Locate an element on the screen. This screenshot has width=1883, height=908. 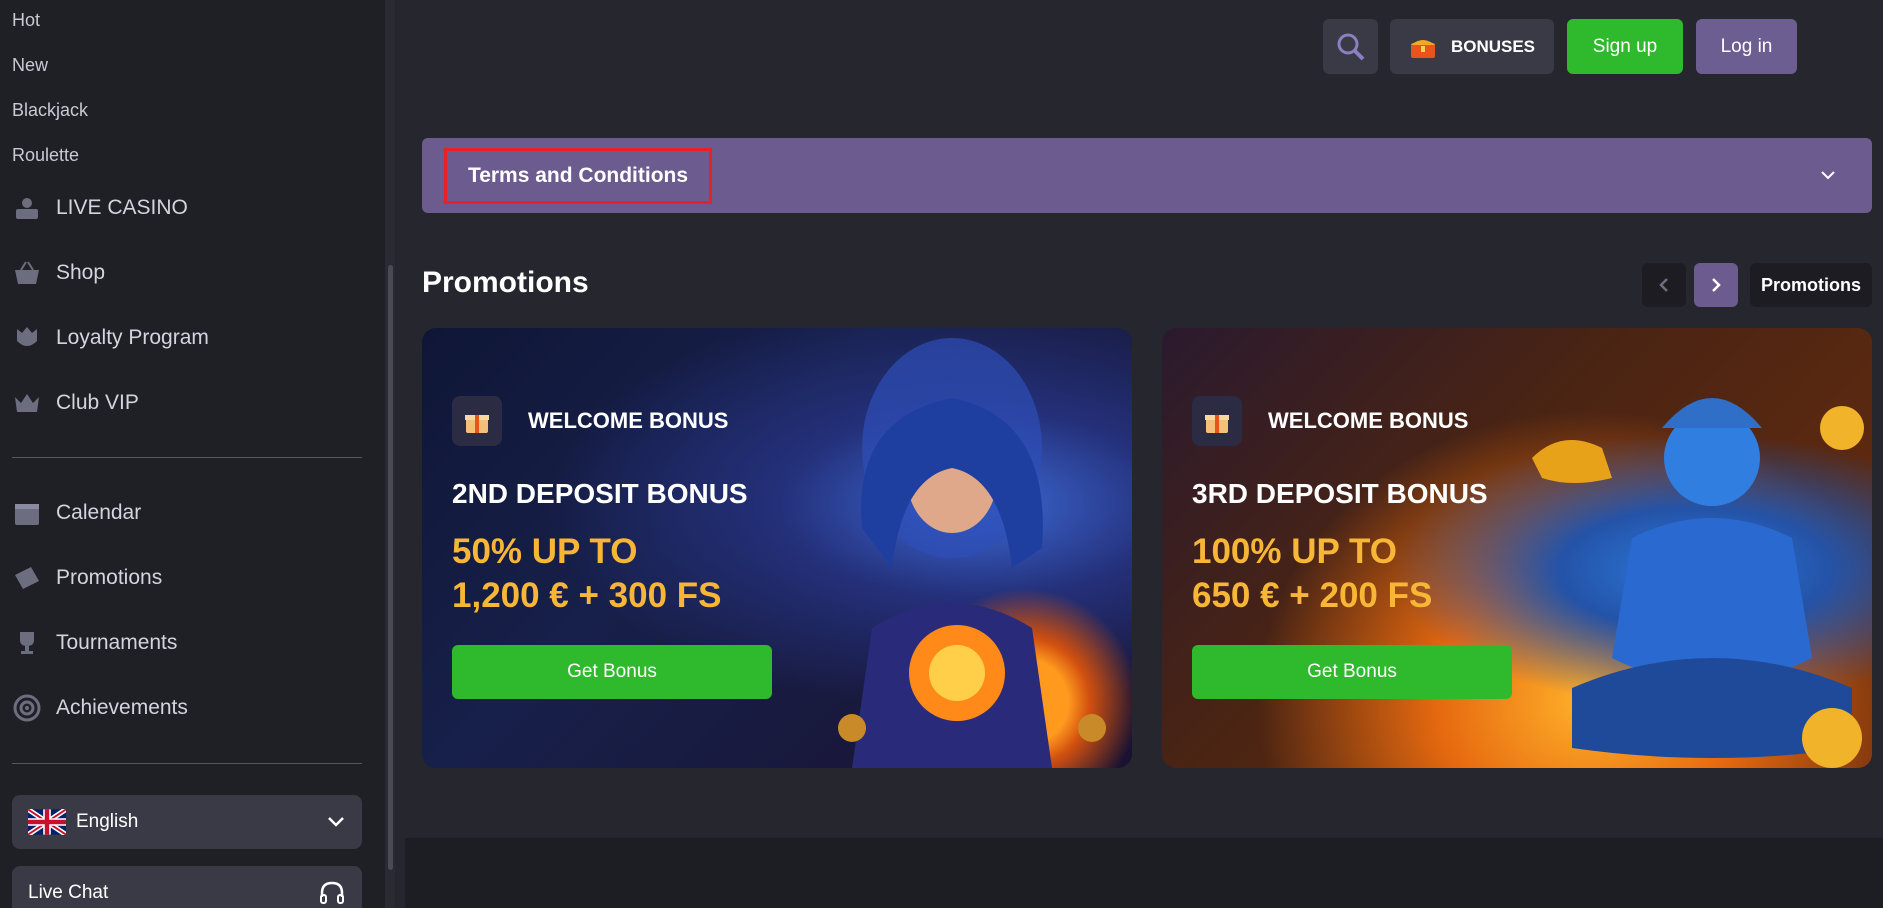
search-icon is located at coordinates (1350, 46).